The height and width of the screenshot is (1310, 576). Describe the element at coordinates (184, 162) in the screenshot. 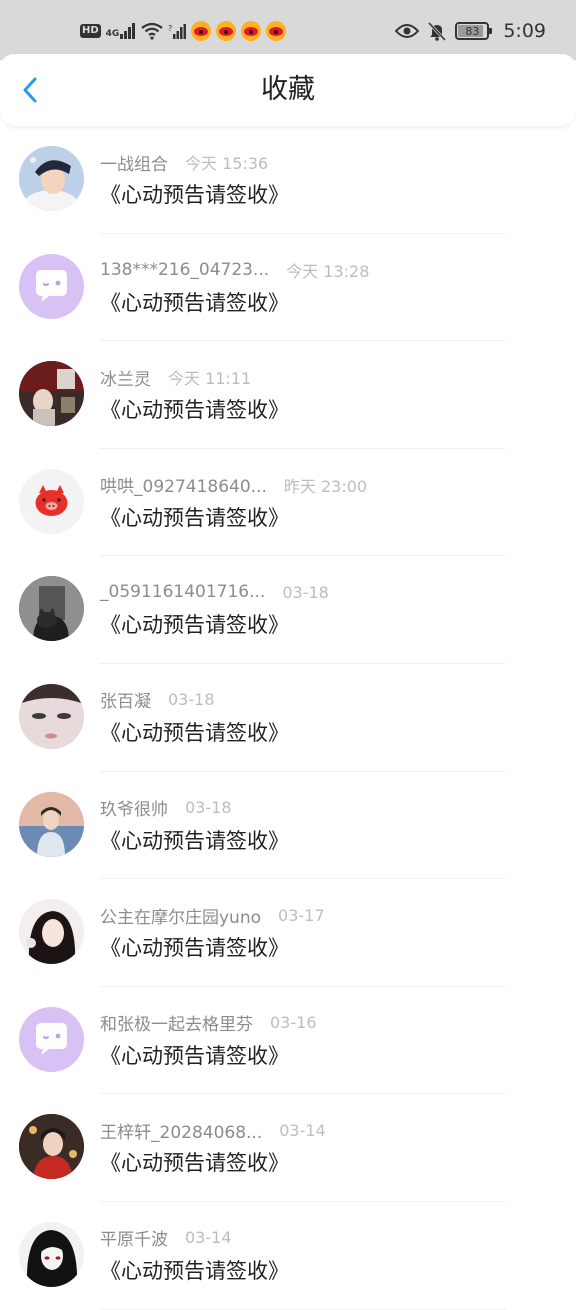

I see `item-meta: 一战组合 今天 15:36` at that location.